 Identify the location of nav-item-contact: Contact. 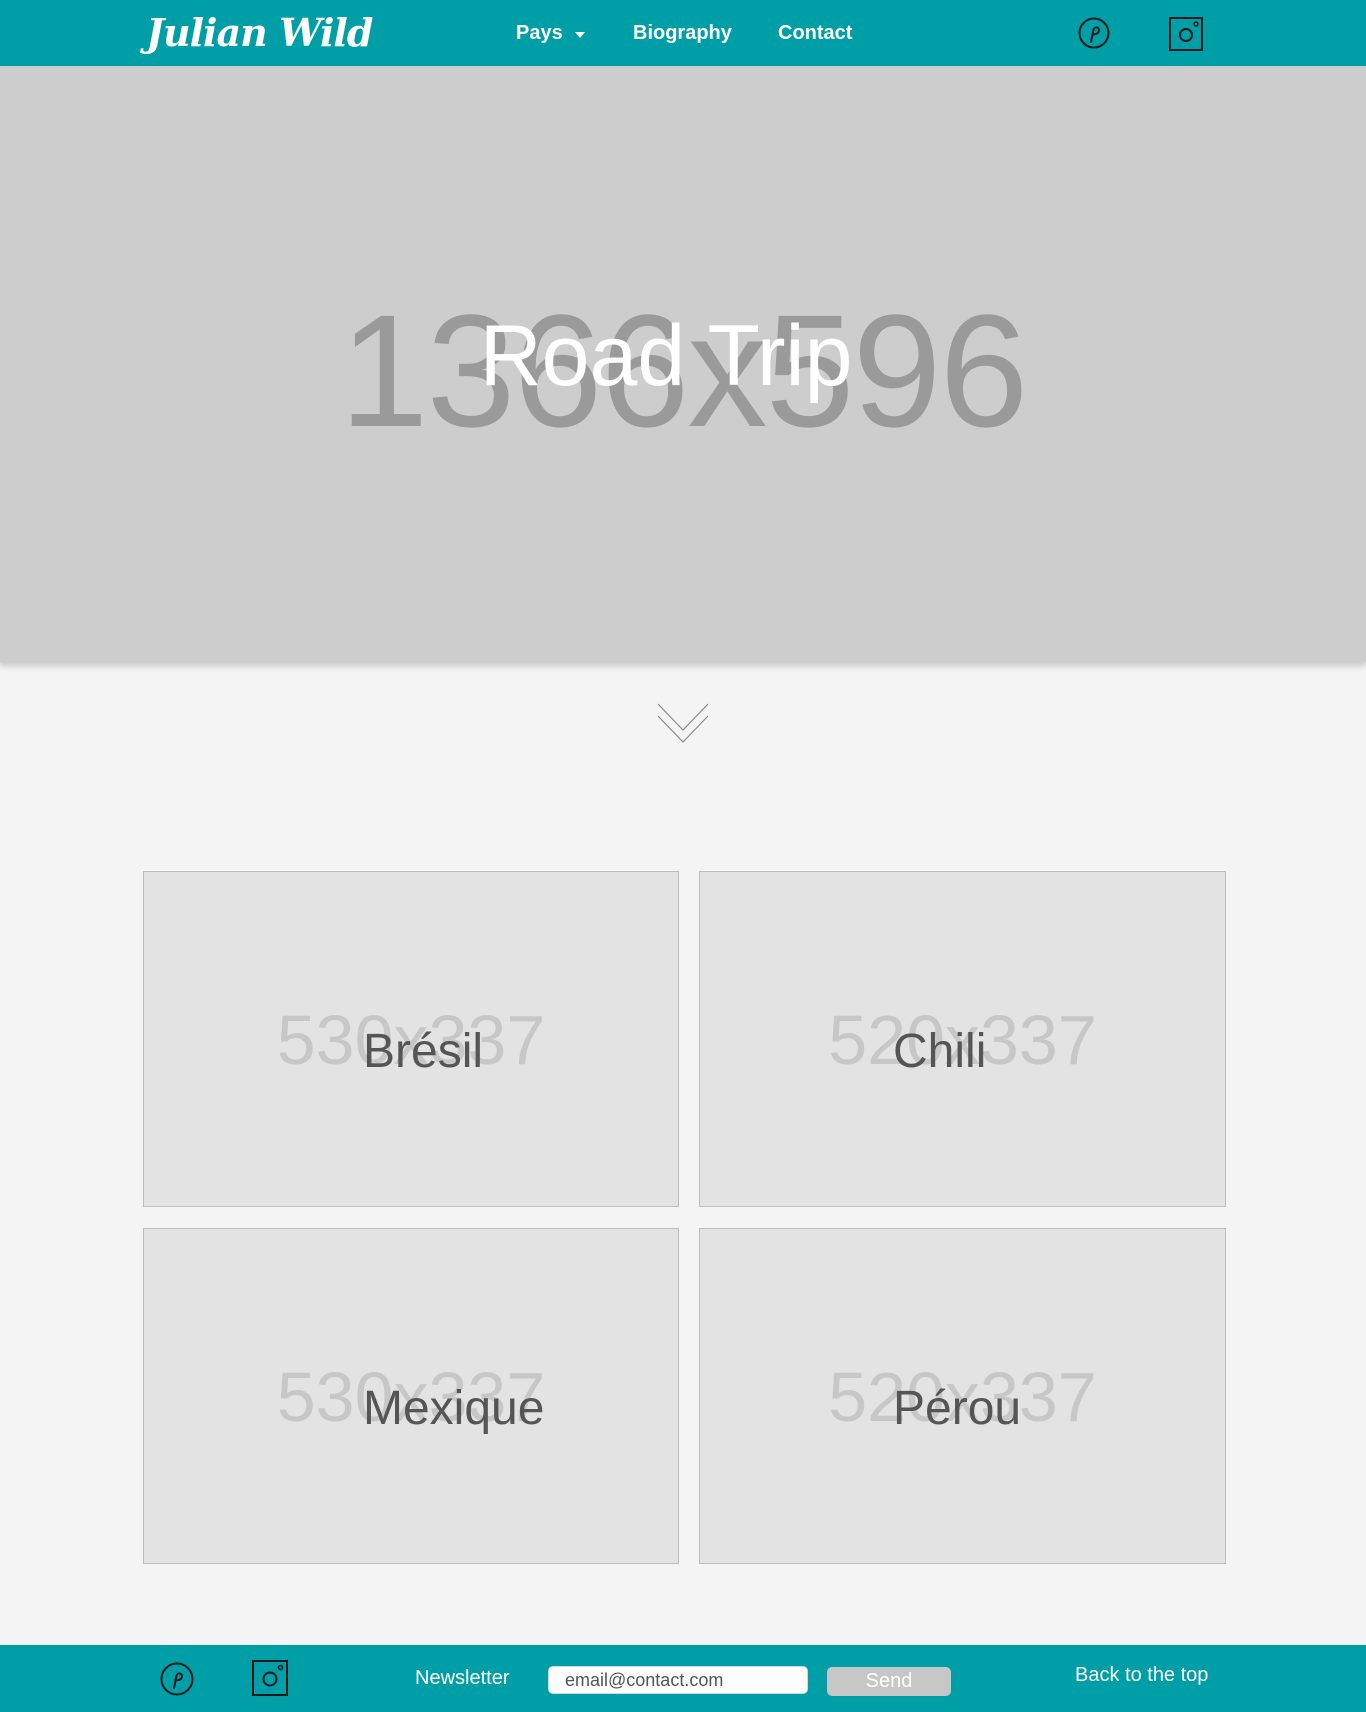
(815, 33).